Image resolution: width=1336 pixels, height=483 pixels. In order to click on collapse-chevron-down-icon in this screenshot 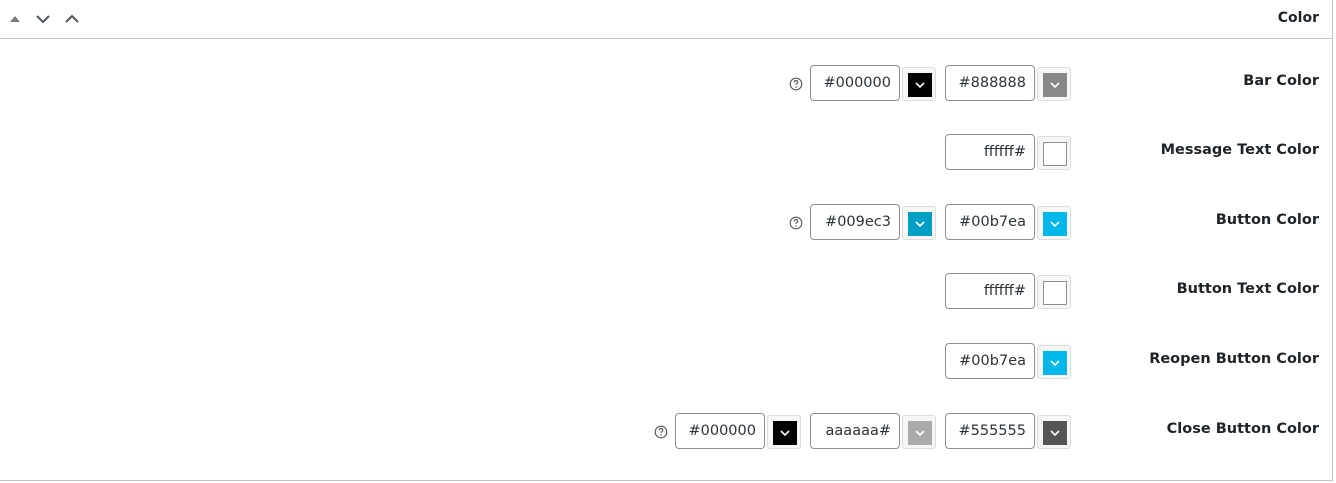, I will do `click(43, 19)`.